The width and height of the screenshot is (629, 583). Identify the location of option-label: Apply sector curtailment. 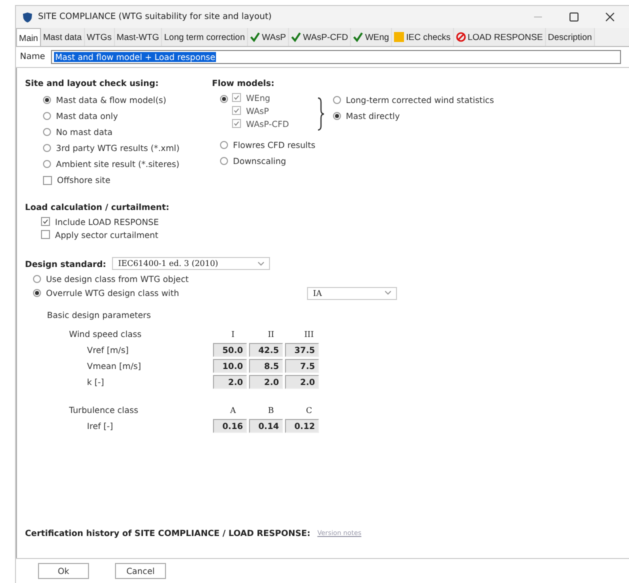
(106, 235).